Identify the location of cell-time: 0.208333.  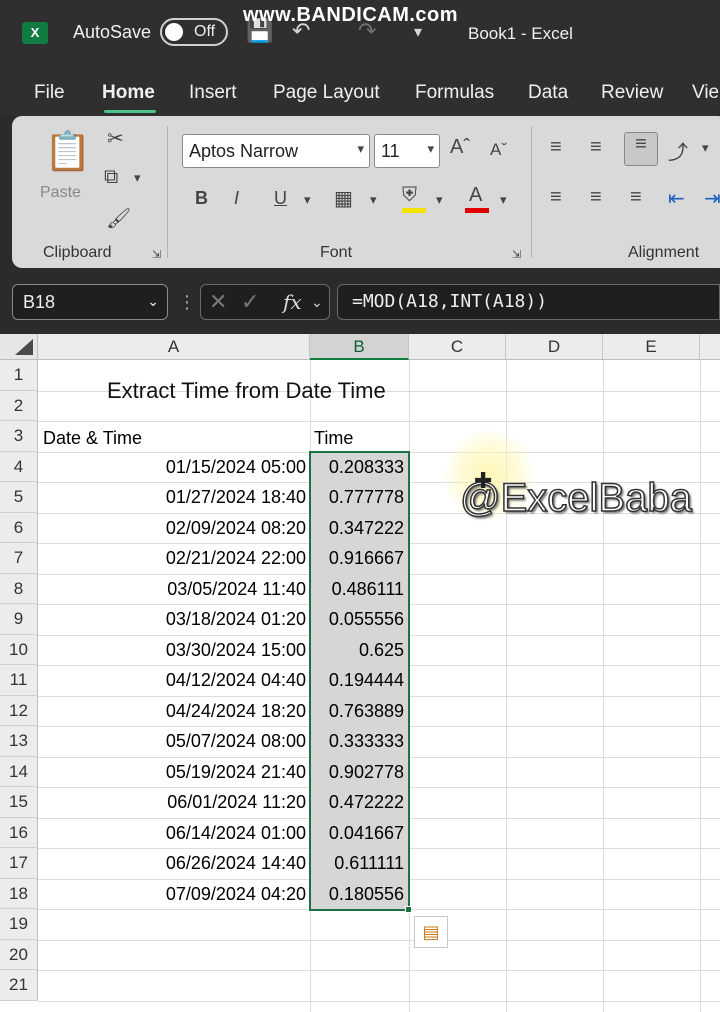
(358, 467).